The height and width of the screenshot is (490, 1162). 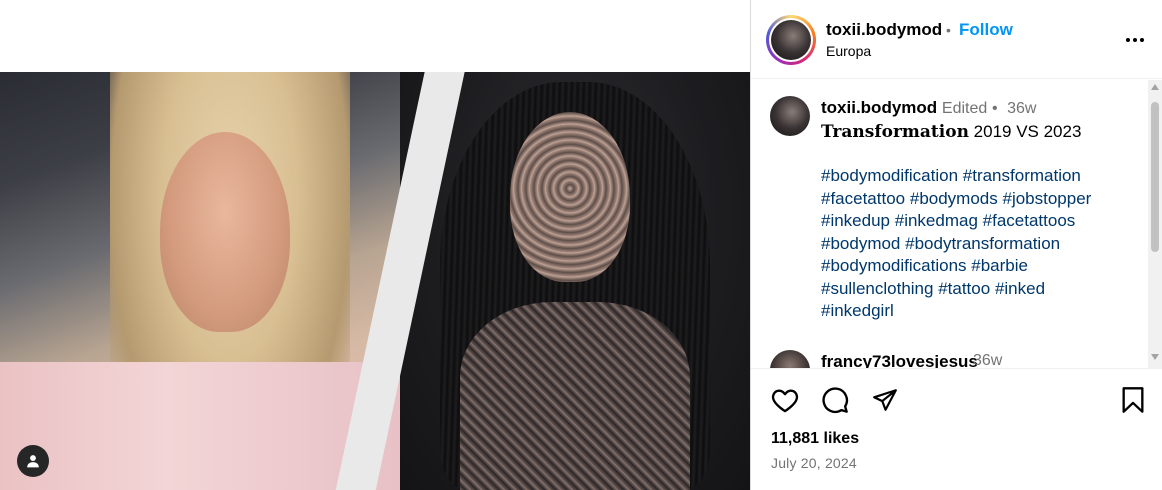 I want to click on likes-count: 11,881 likes, so click(x=815, y=439).